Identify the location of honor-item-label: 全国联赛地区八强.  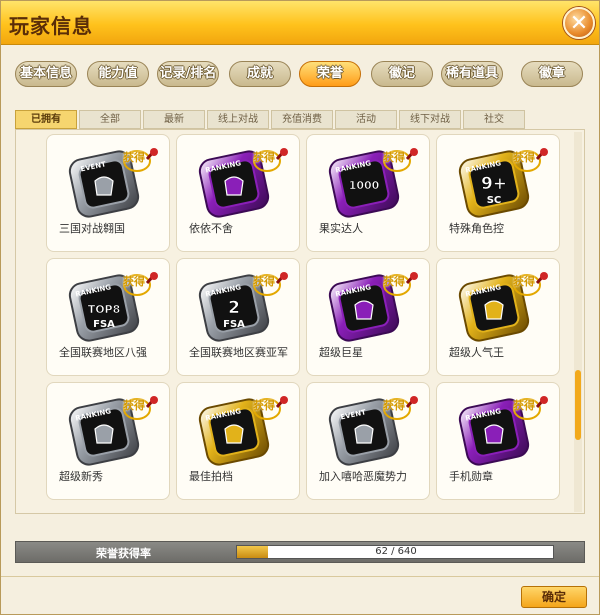
(103, 352).